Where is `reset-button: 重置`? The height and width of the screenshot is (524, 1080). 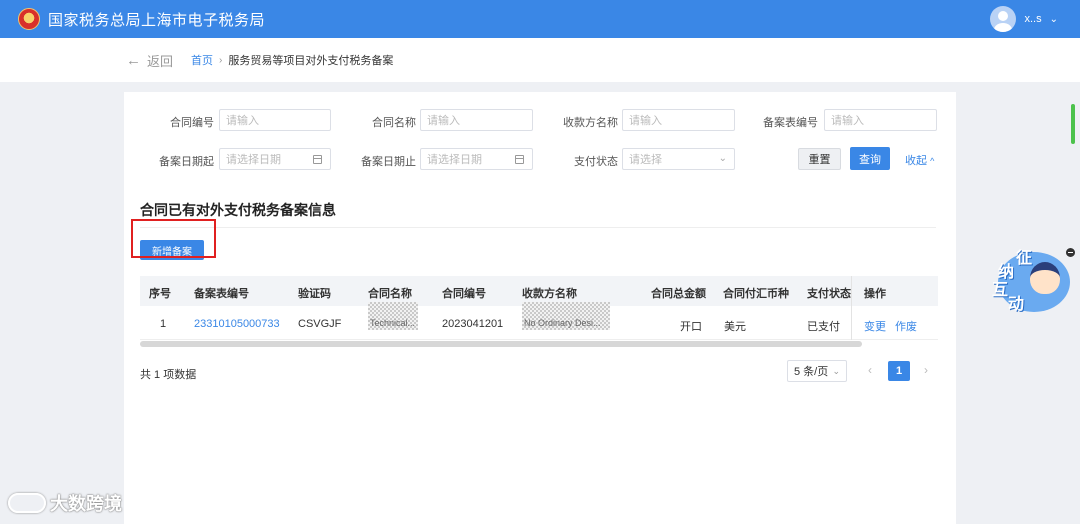
reset-button: 重置 is located at coordinates (819, 159).